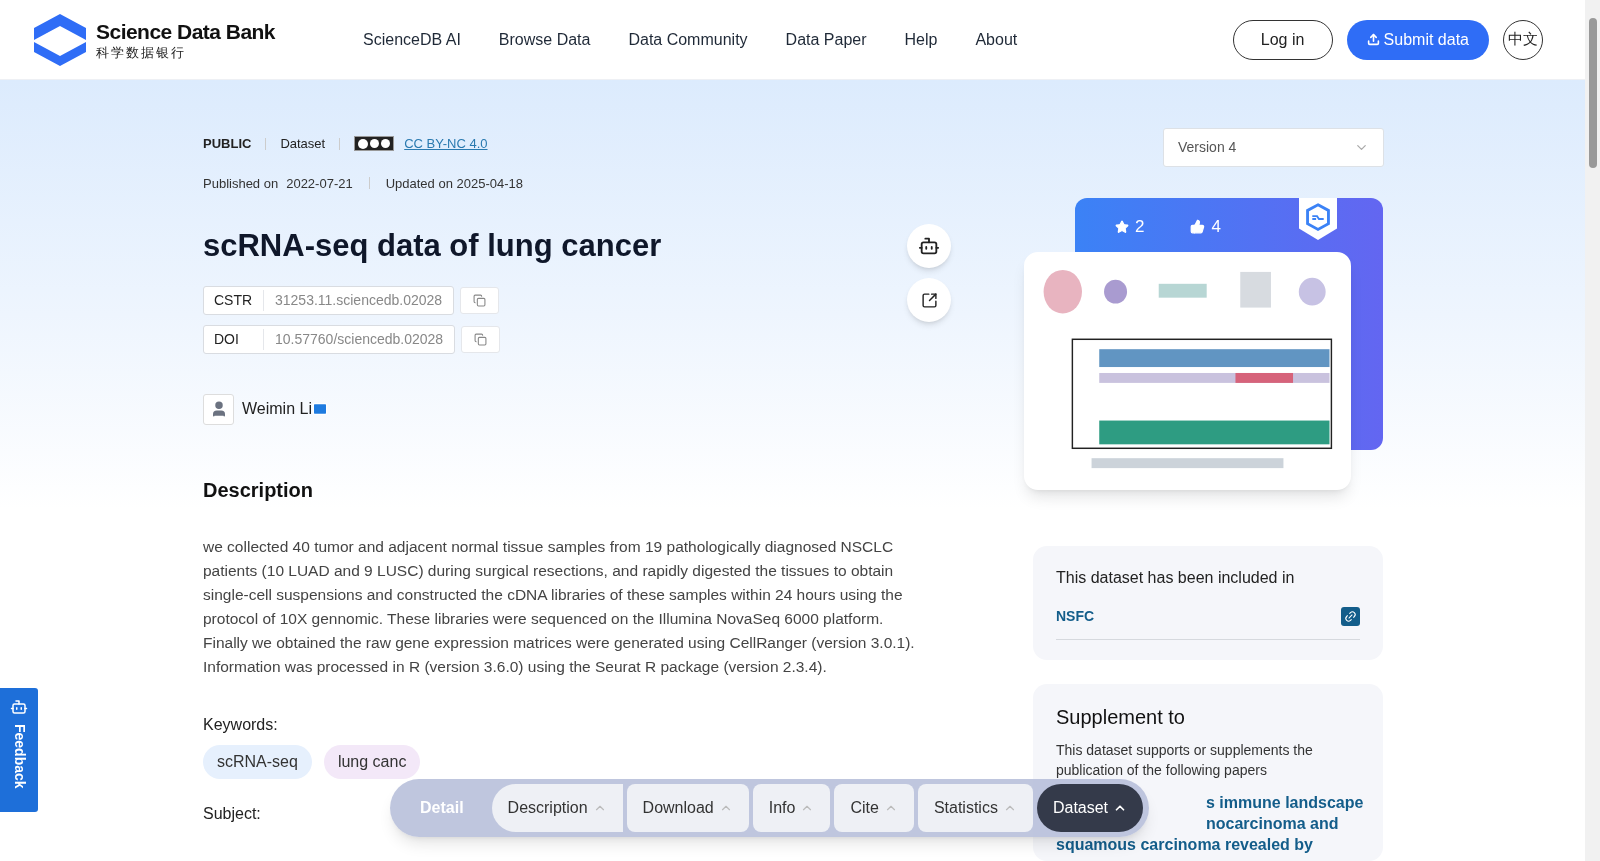  Describe the element at coordinates (446, 144) in the screenshot. I see `license-link: CC BY-NC 4.0` at that location.